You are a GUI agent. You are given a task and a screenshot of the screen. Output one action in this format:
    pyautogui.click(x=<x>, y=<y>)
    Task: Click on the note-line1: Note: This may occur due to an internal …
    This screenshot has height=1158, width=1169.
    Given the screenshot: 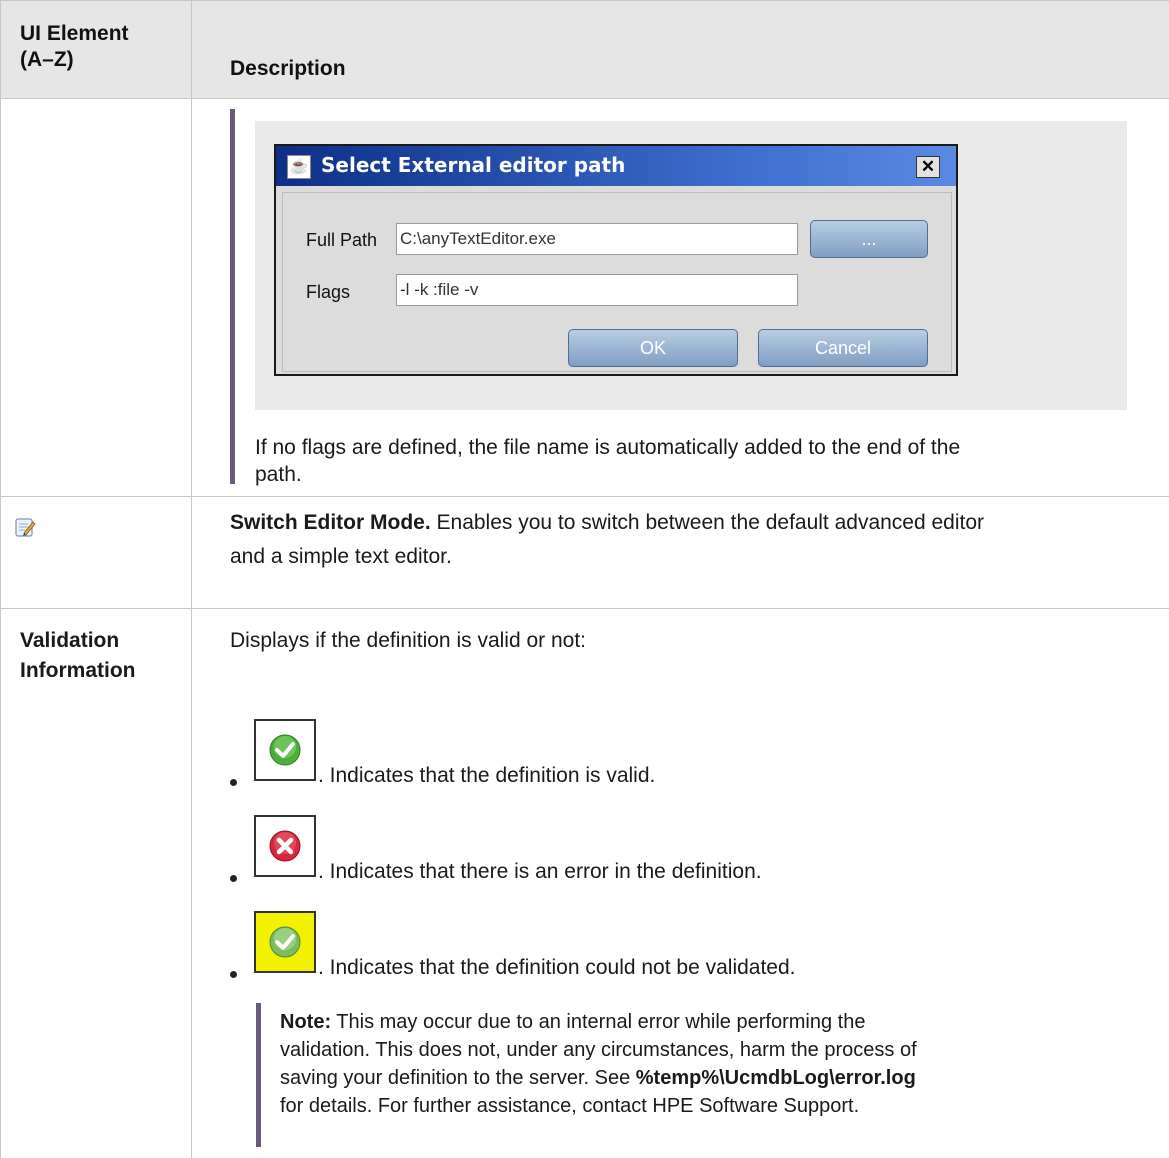 What is the action you would take?
    pyautogui.click(x=598, y=1022)
    